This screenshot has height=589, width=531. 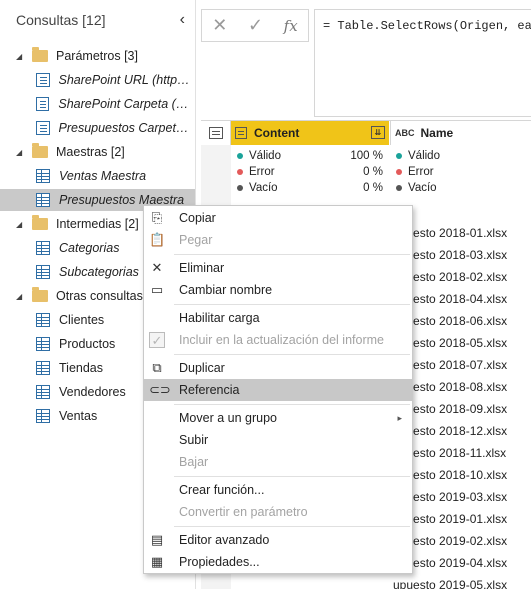 I want to click on fx-icon: fx, so click(x=291, y=26).